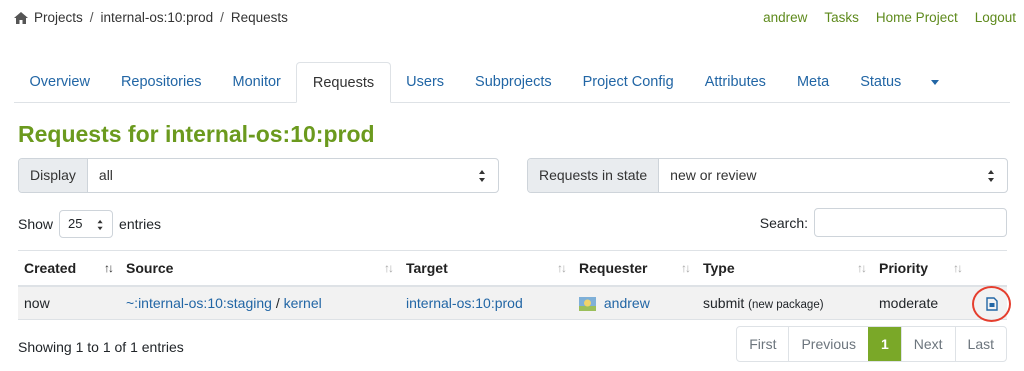 The width and height of the screenshot is (1024, 371). What do you see at coordinates (259, 17) in the screenshot?
I see `breadcrumb-current: Requests` at bounding box center [259, 17].